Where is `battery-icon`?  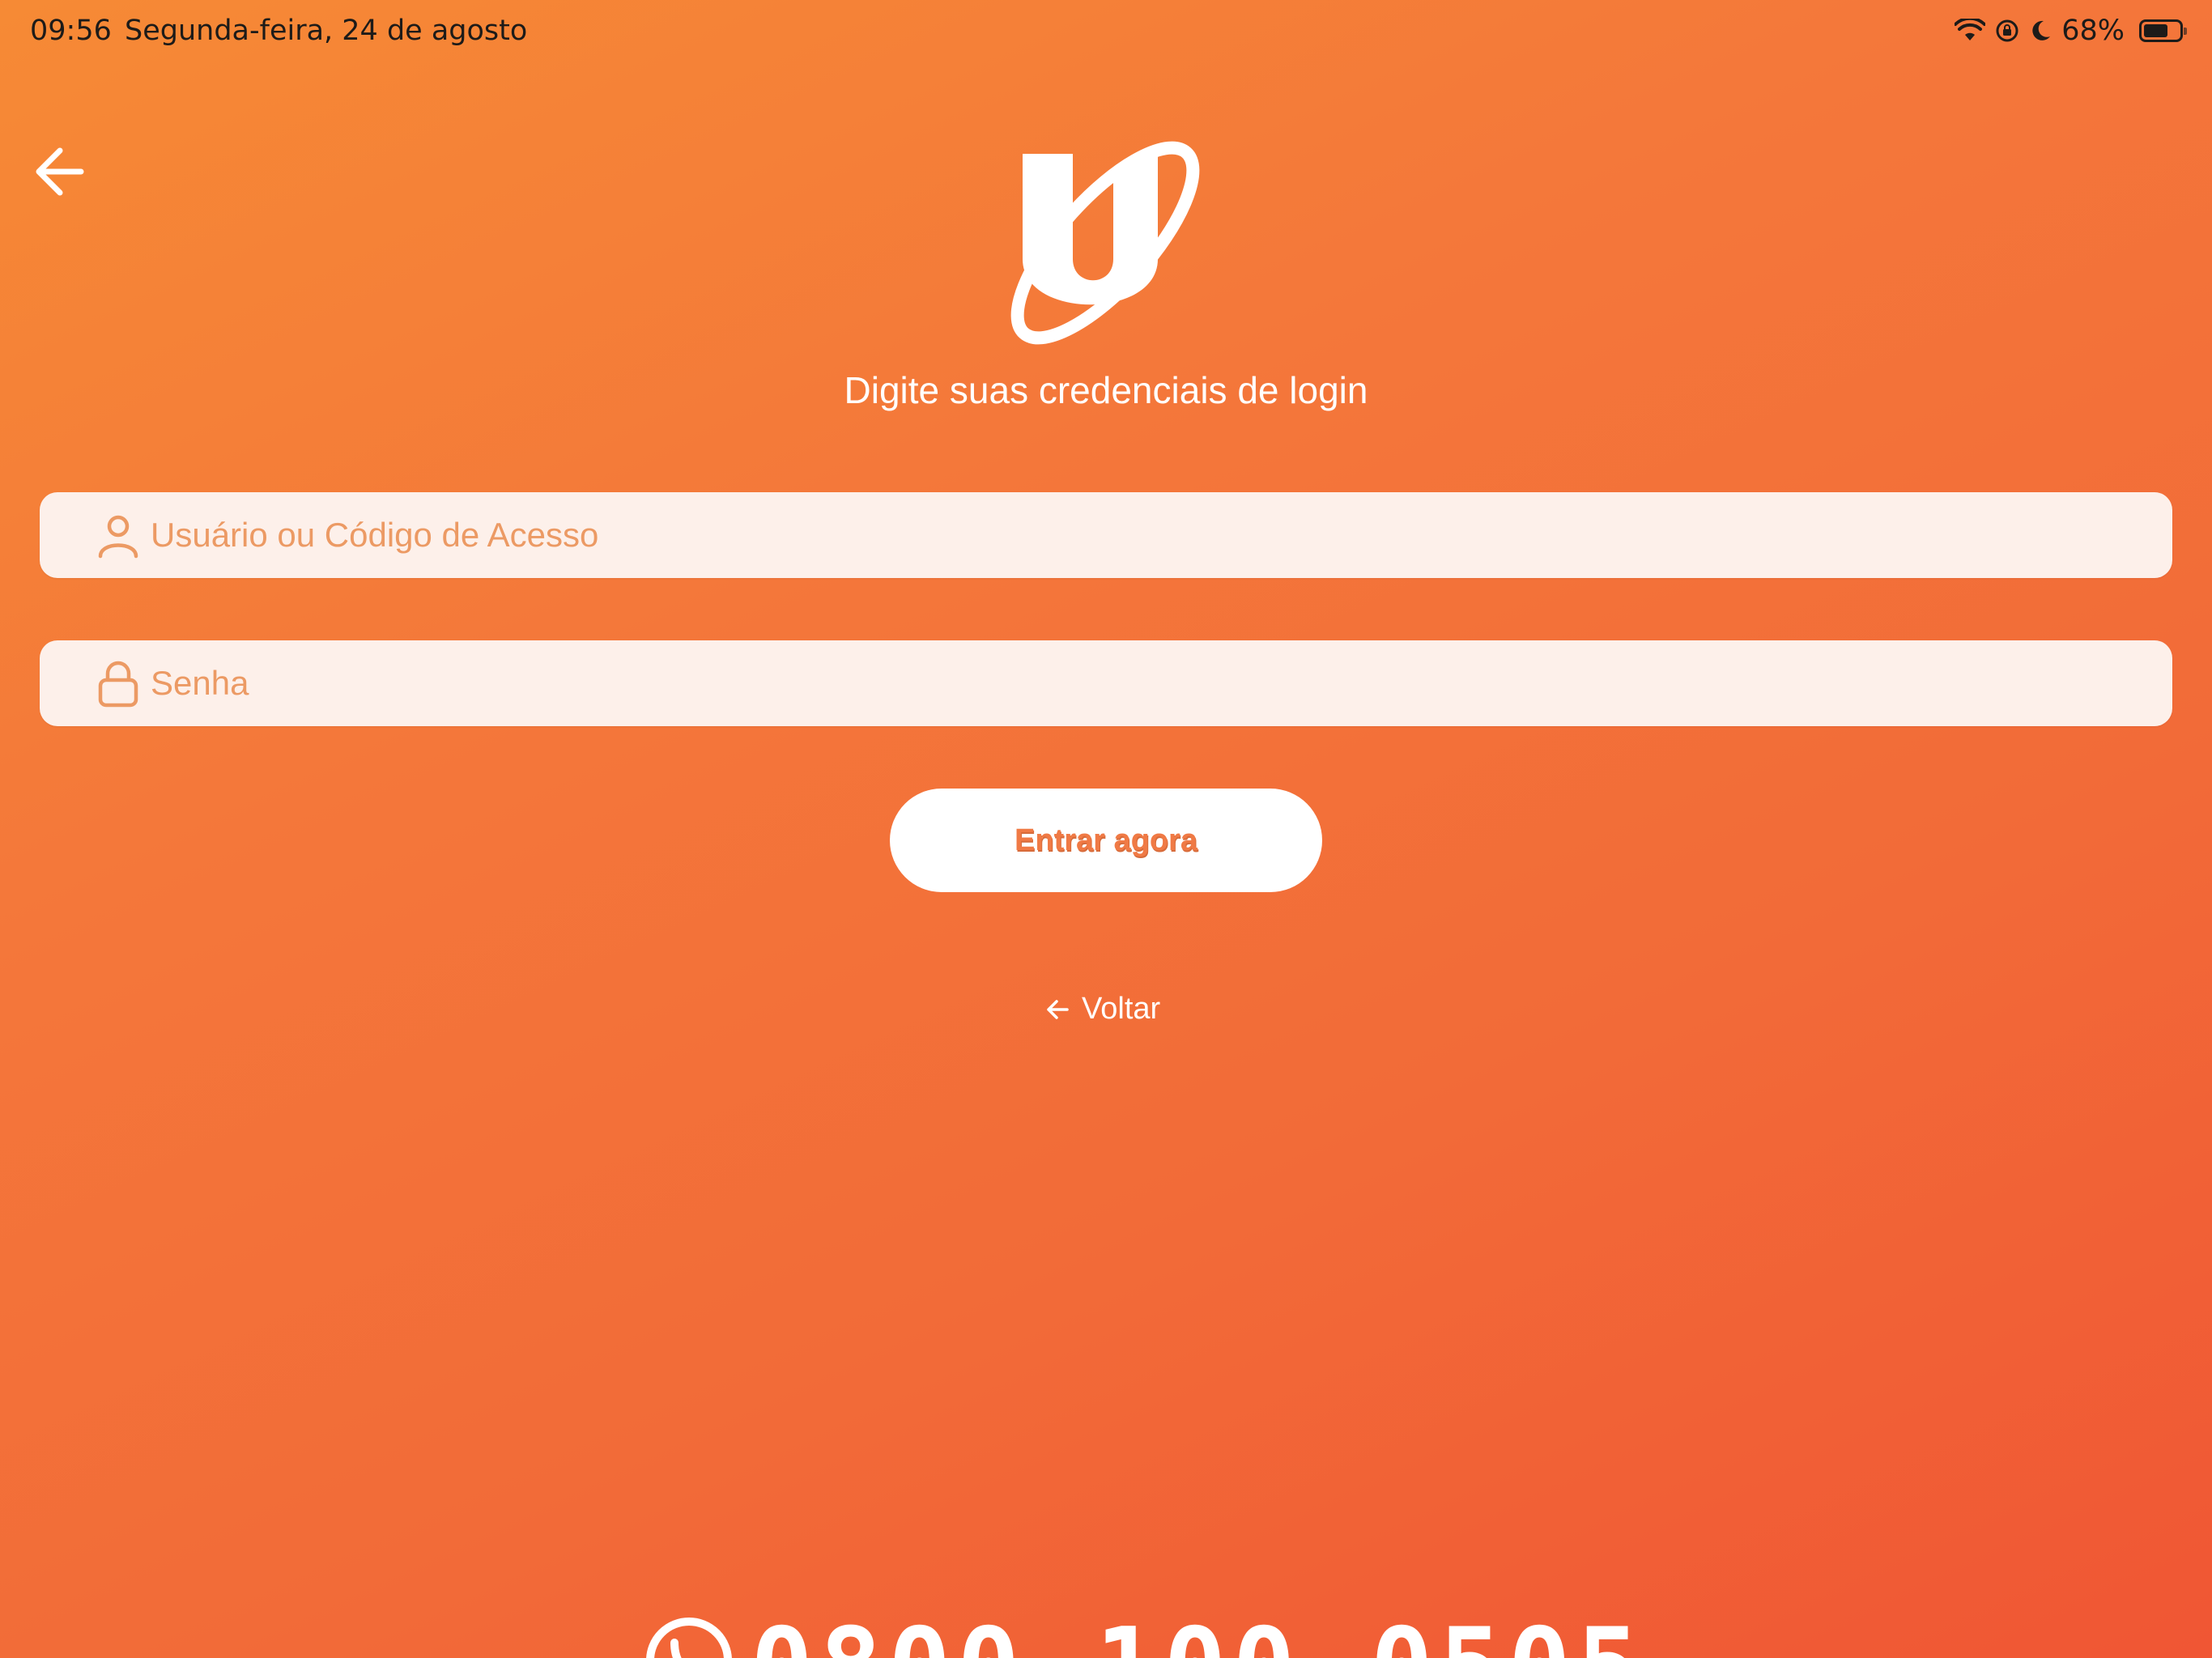 battery-icon is located at coordinates (2163, 30).